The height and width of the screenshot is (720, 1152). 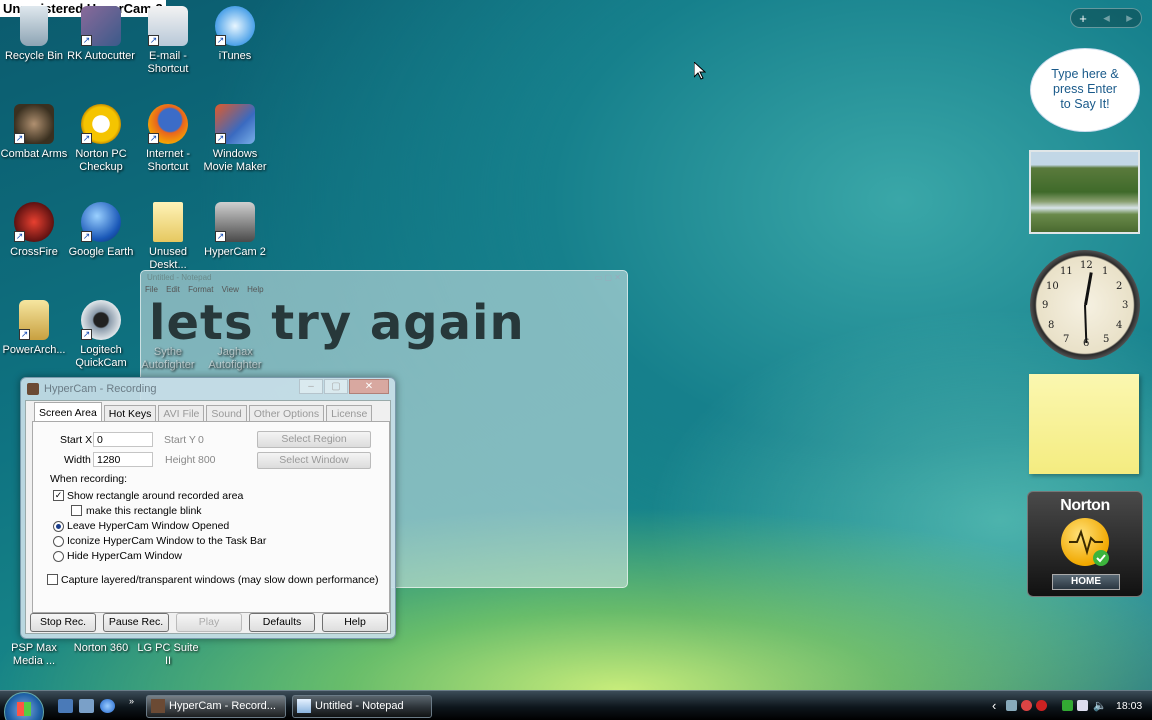 I want to click on desktop-icon-hypercam-2: ↗ HyperCam 2, so click(x=235, y=230).